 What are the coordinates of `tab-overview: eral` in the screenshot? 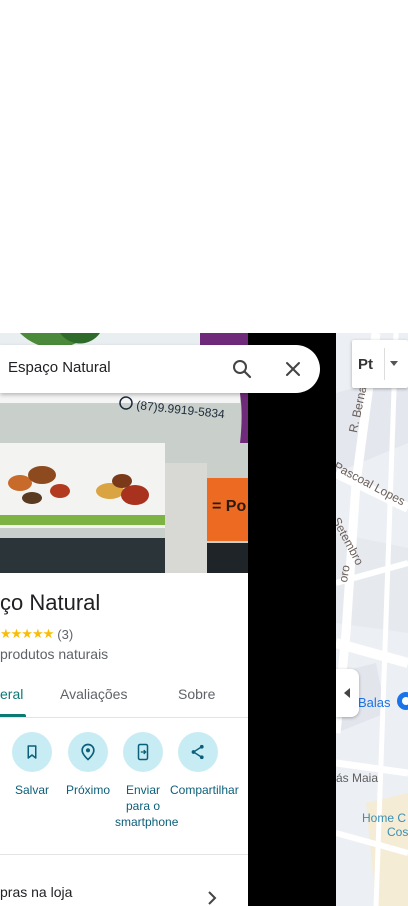 It's located at (11, 694).